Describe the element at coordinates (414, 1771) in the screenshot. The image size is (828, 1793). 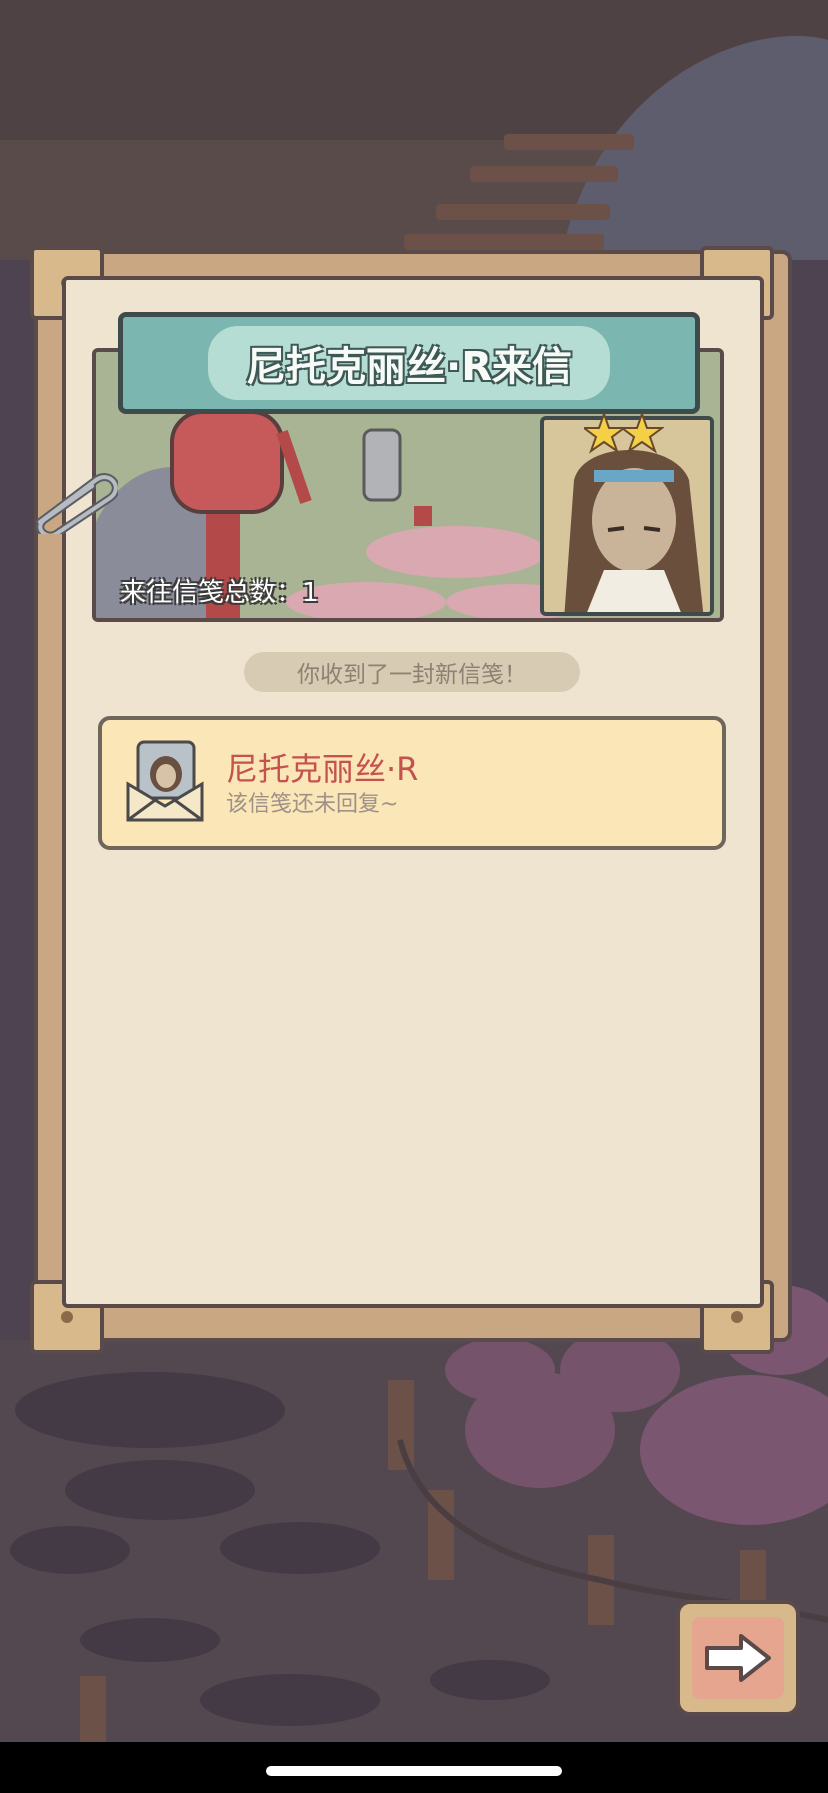
I see `home-indicator` at that location.